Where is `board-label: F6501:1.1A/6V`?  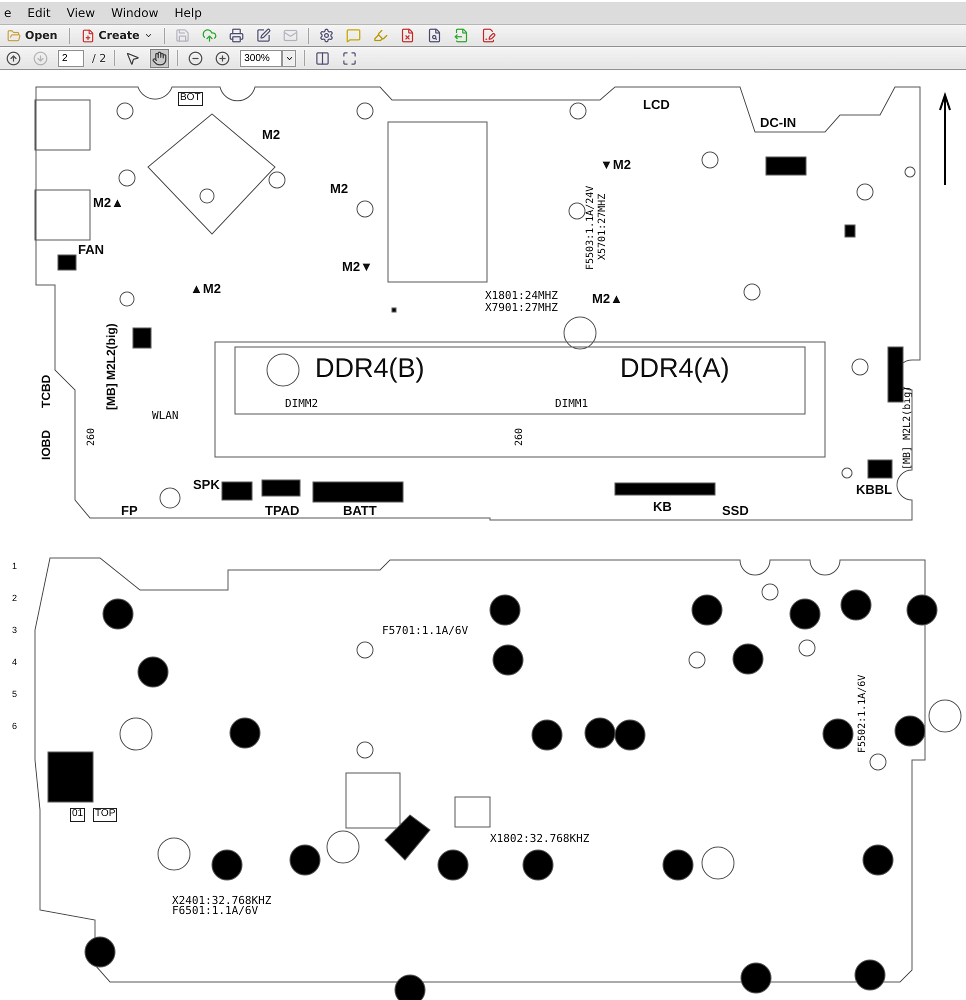
board-label: F6501:1.1A/6V is located at coordinates (215, 911).